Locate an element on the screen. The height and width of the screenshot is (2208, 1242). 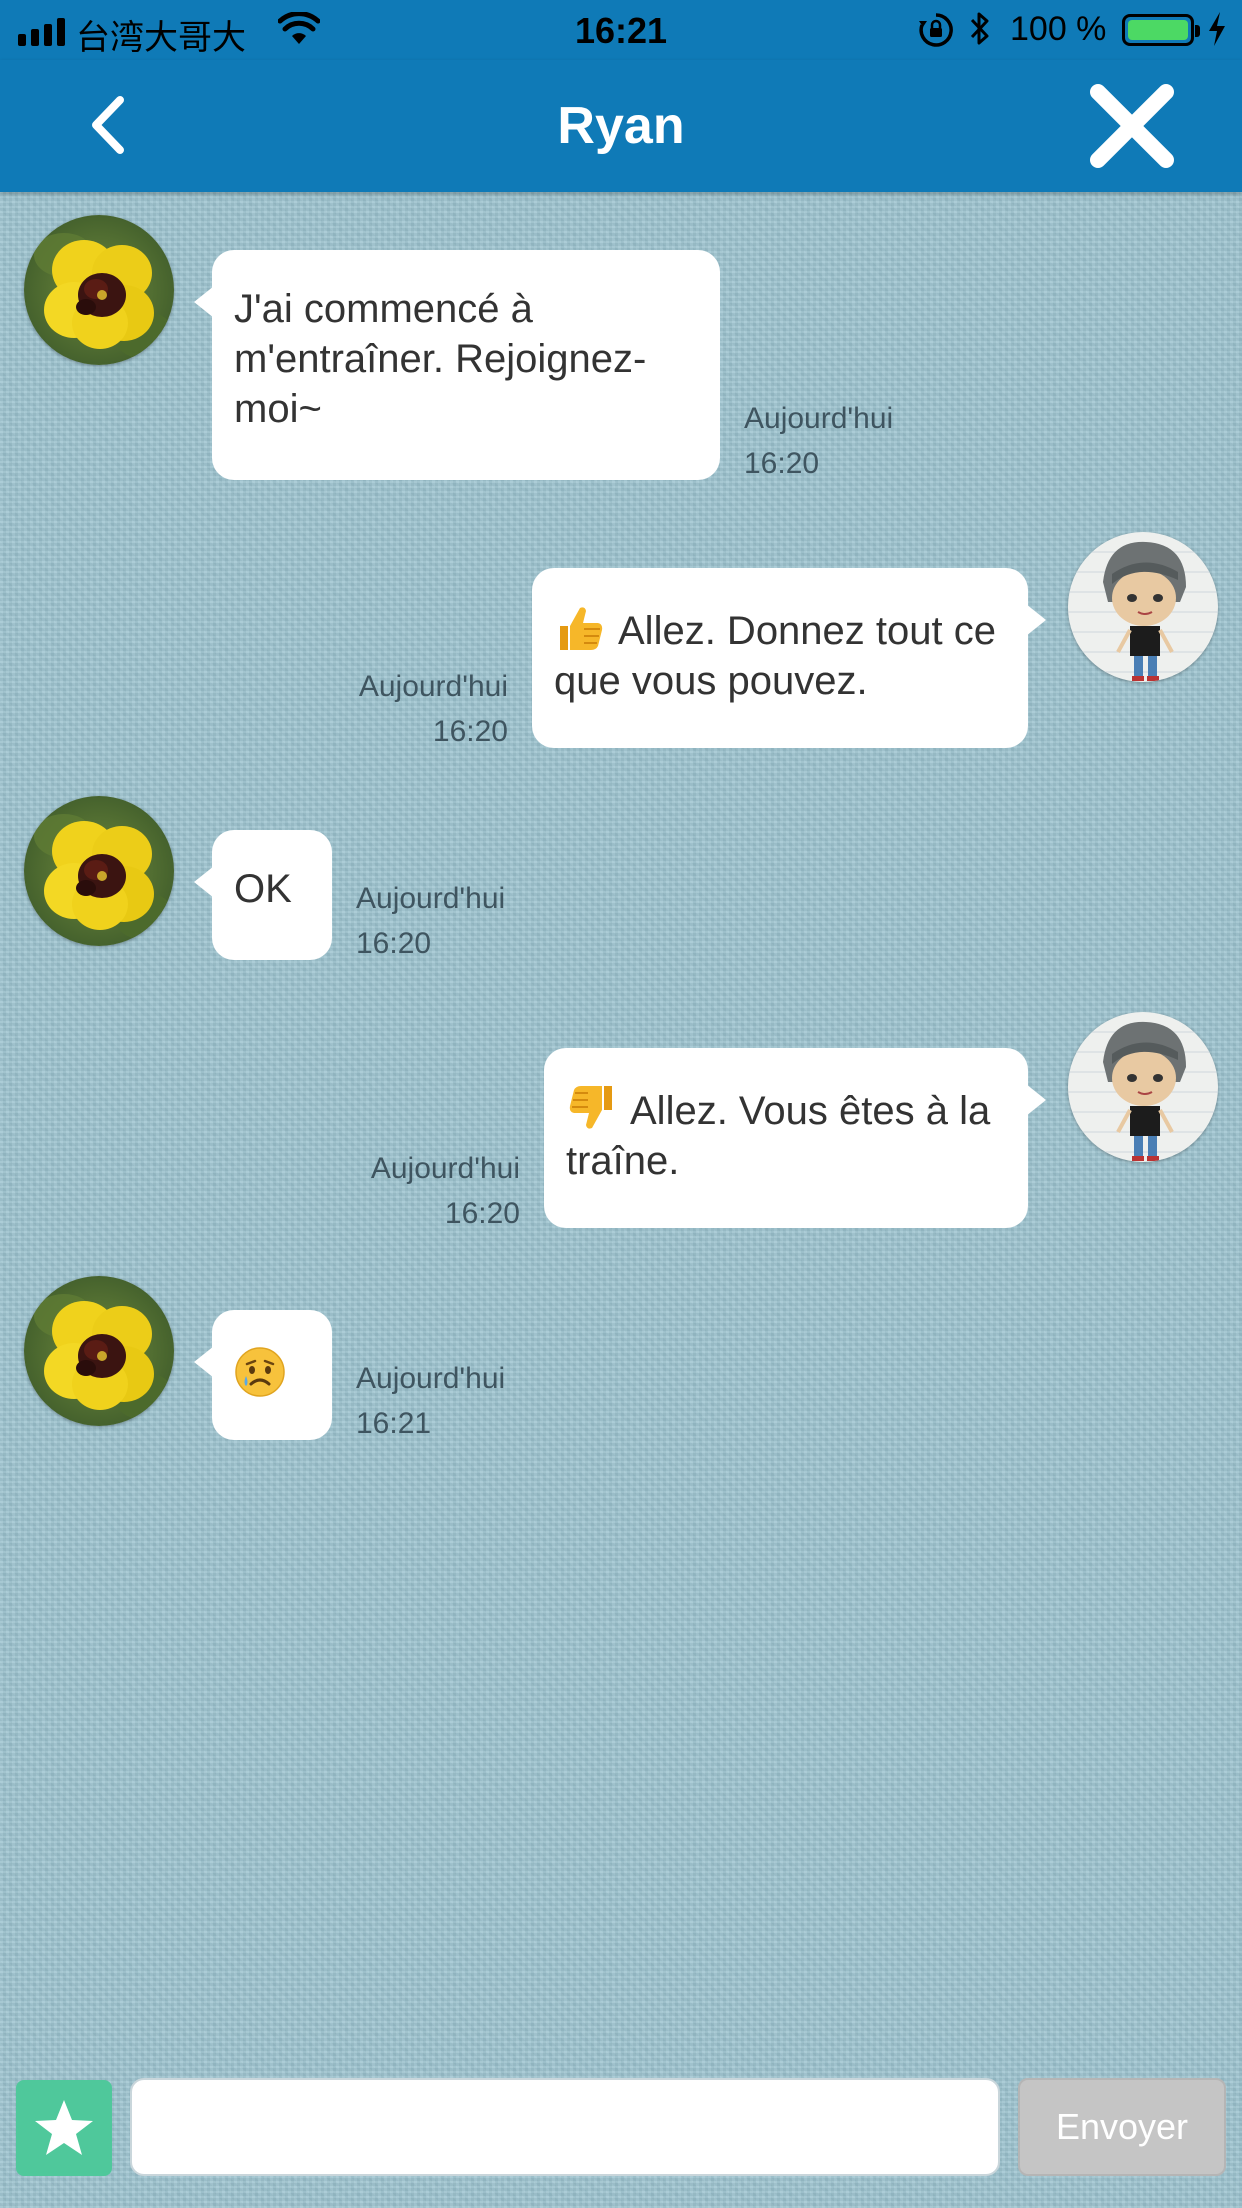
message-timestamp: Aujourd'hui 16:21 is located at coordinates (430, 1401).